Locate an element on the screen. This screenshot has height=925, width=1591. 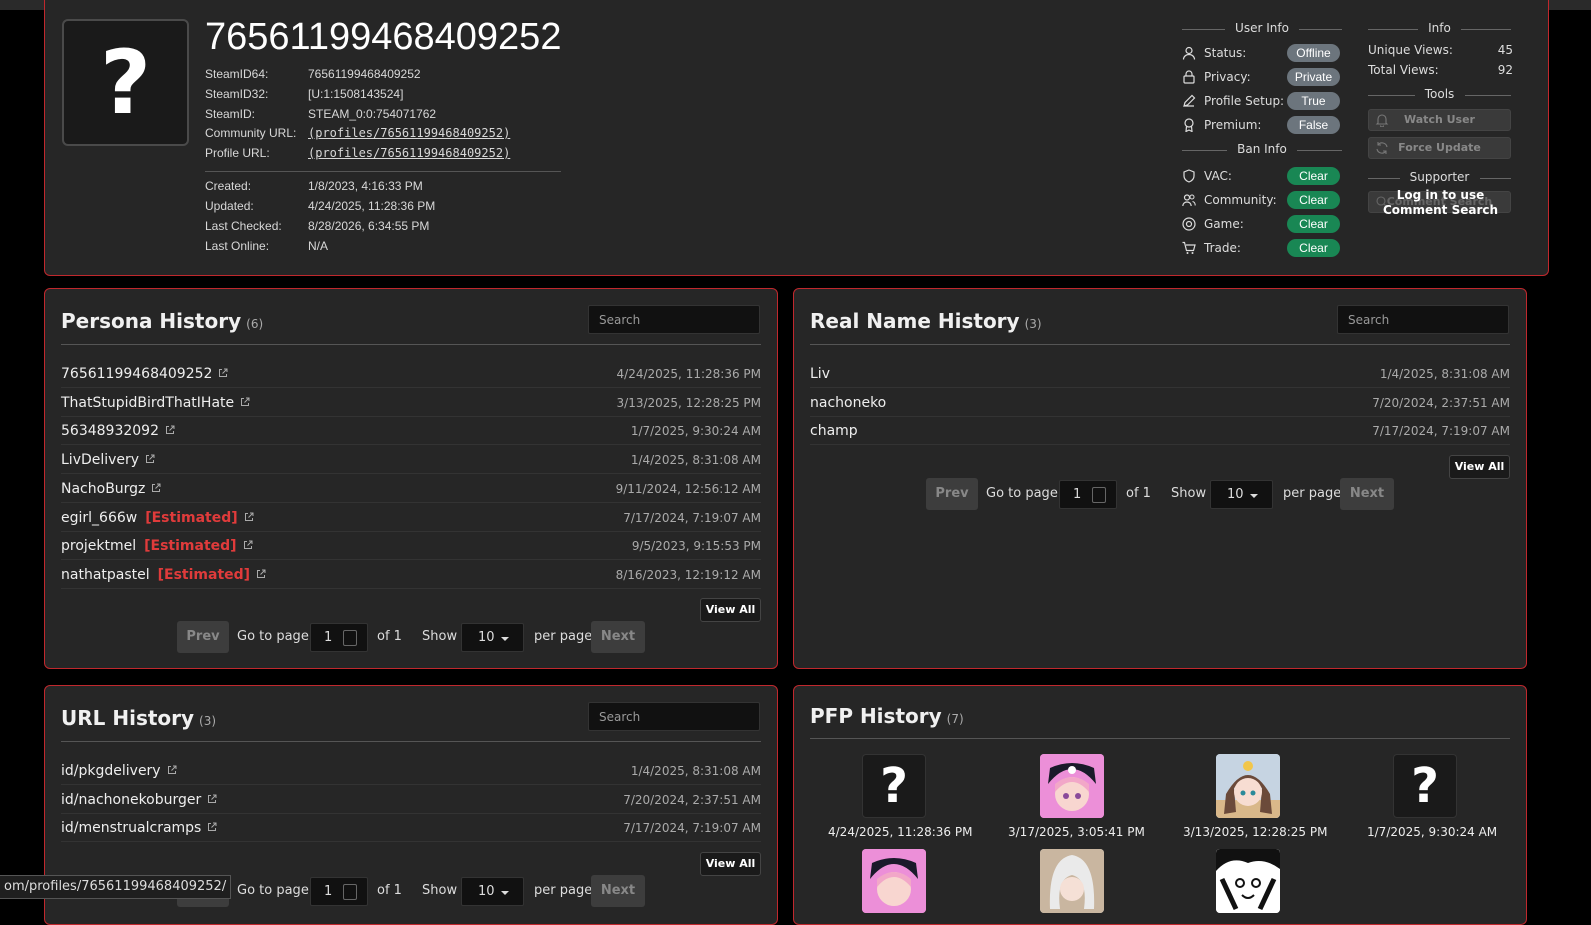
history-name: nachoneko is located at coordinates (848, 403).